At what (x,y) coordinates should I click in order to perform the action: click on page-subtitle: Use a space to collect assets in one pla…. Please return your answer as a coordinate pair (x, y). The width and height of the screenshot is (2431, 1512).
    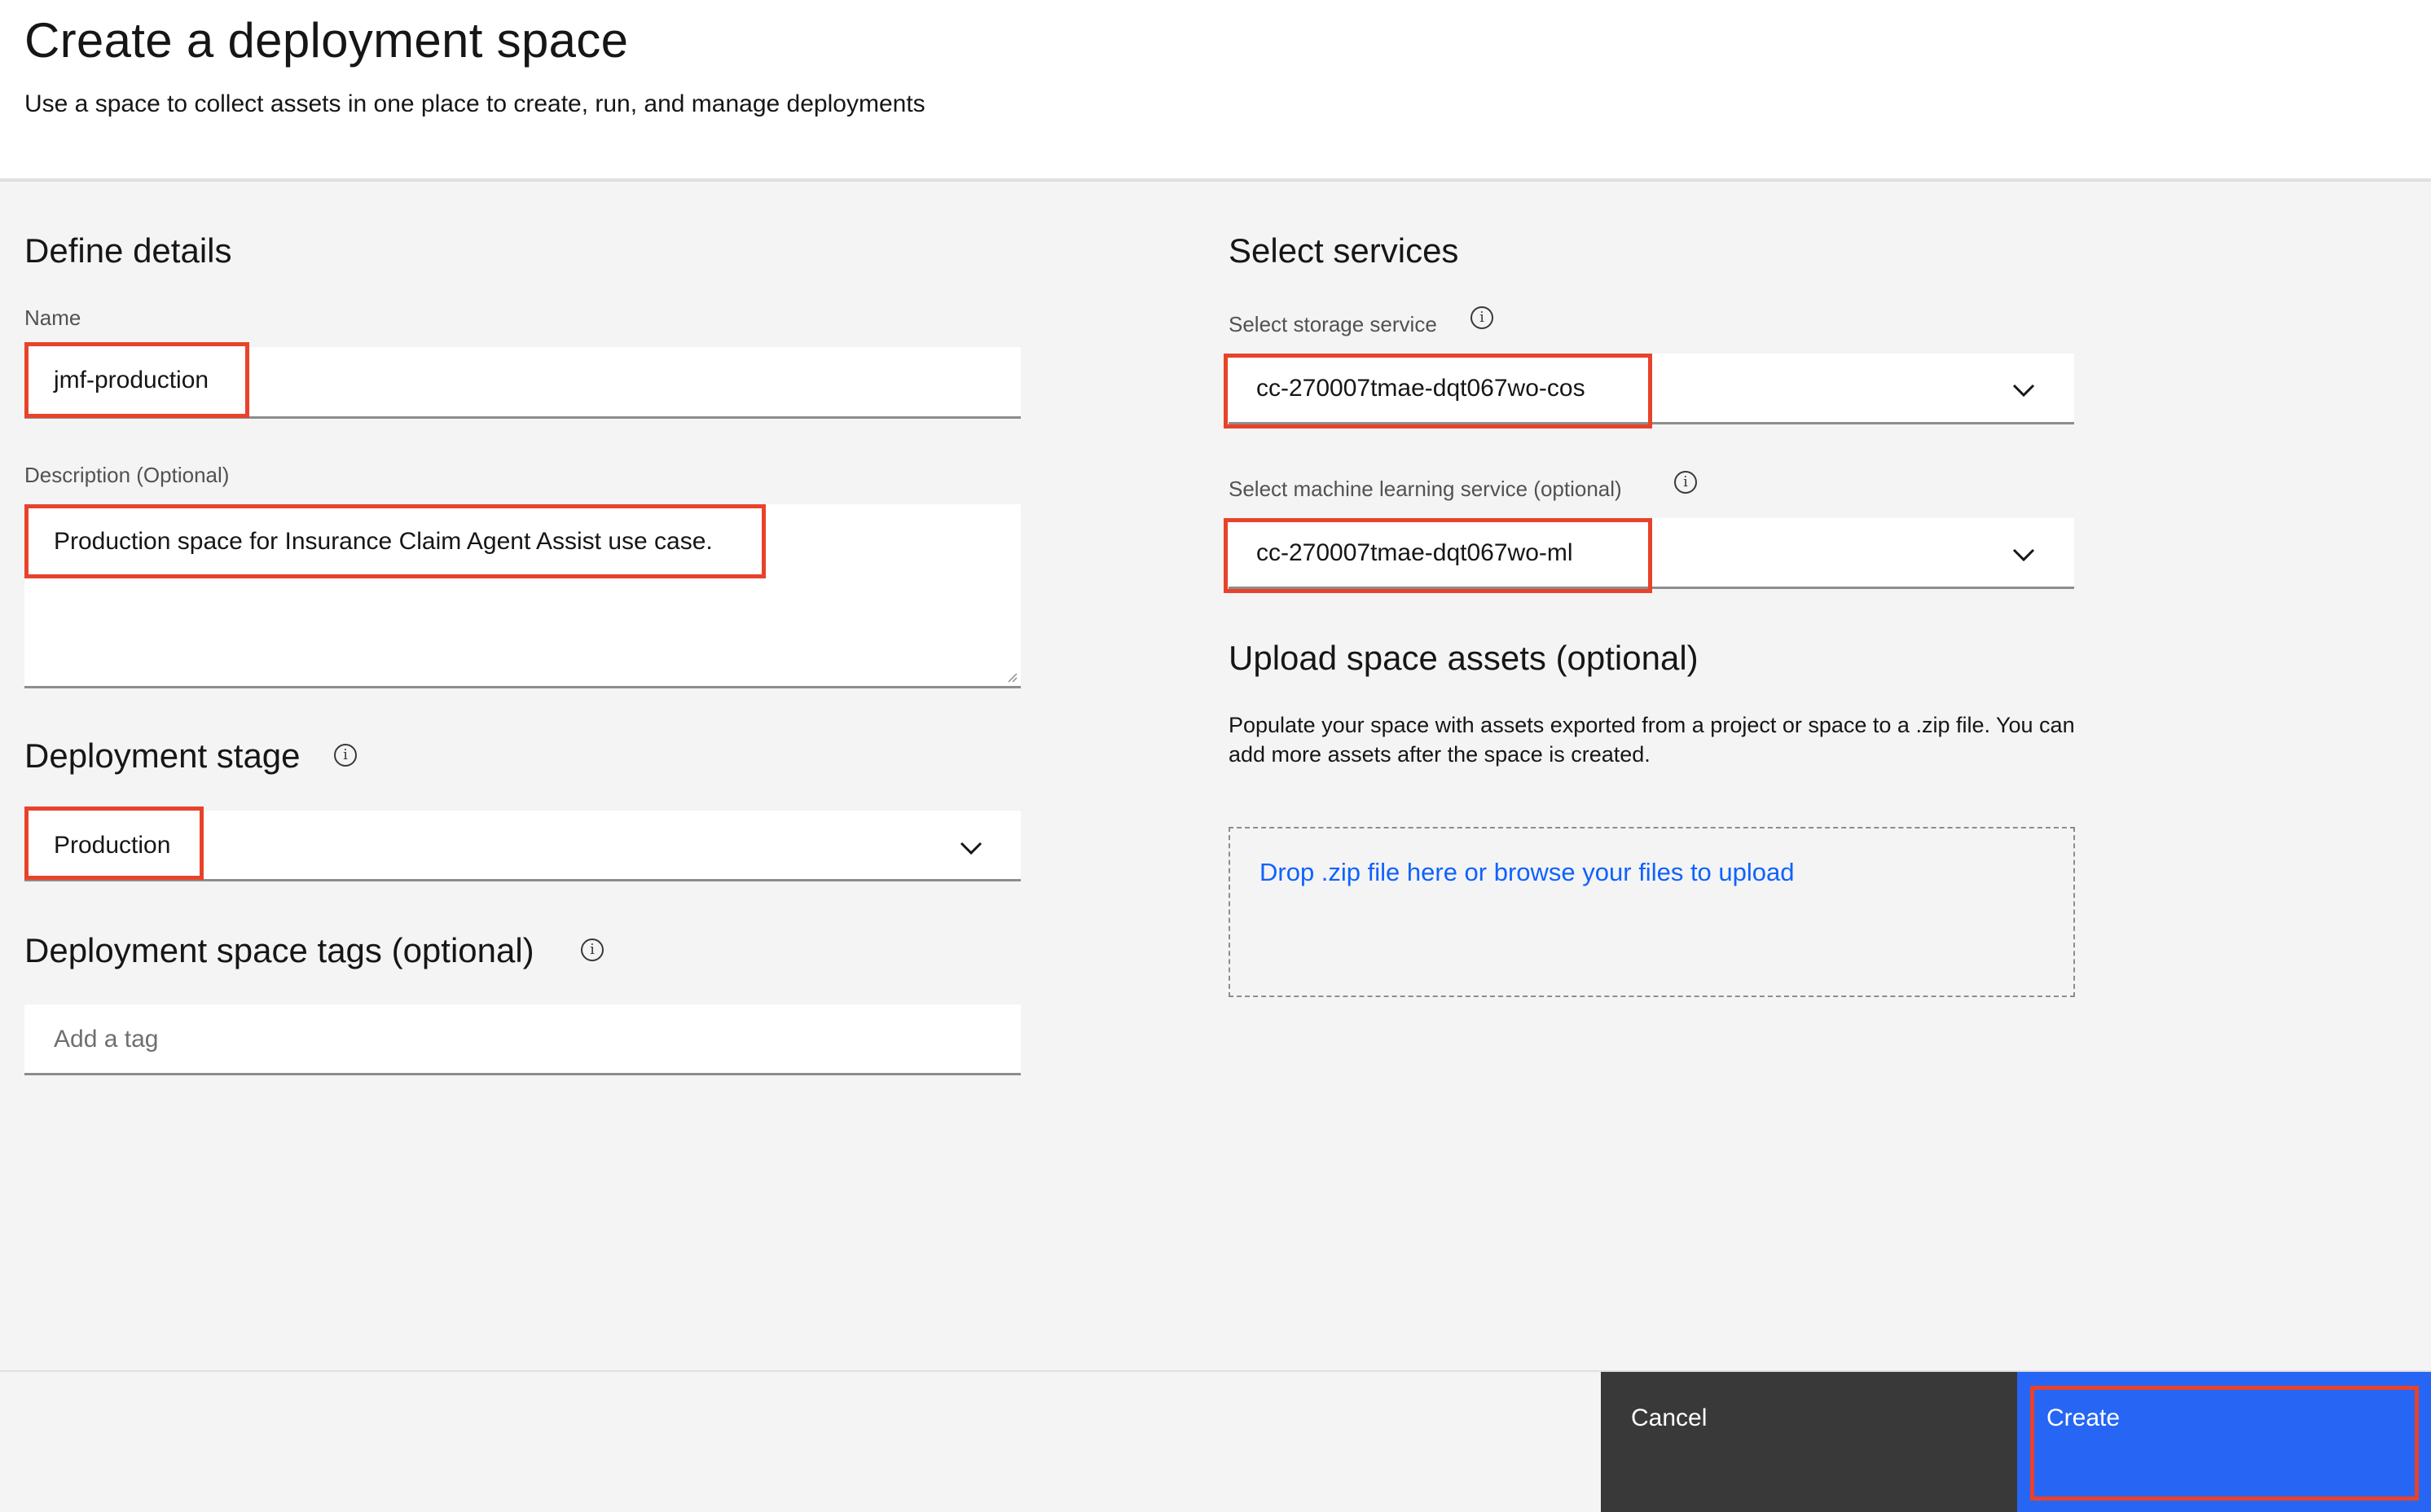
    Looking at the image, I should click on (474, 103).